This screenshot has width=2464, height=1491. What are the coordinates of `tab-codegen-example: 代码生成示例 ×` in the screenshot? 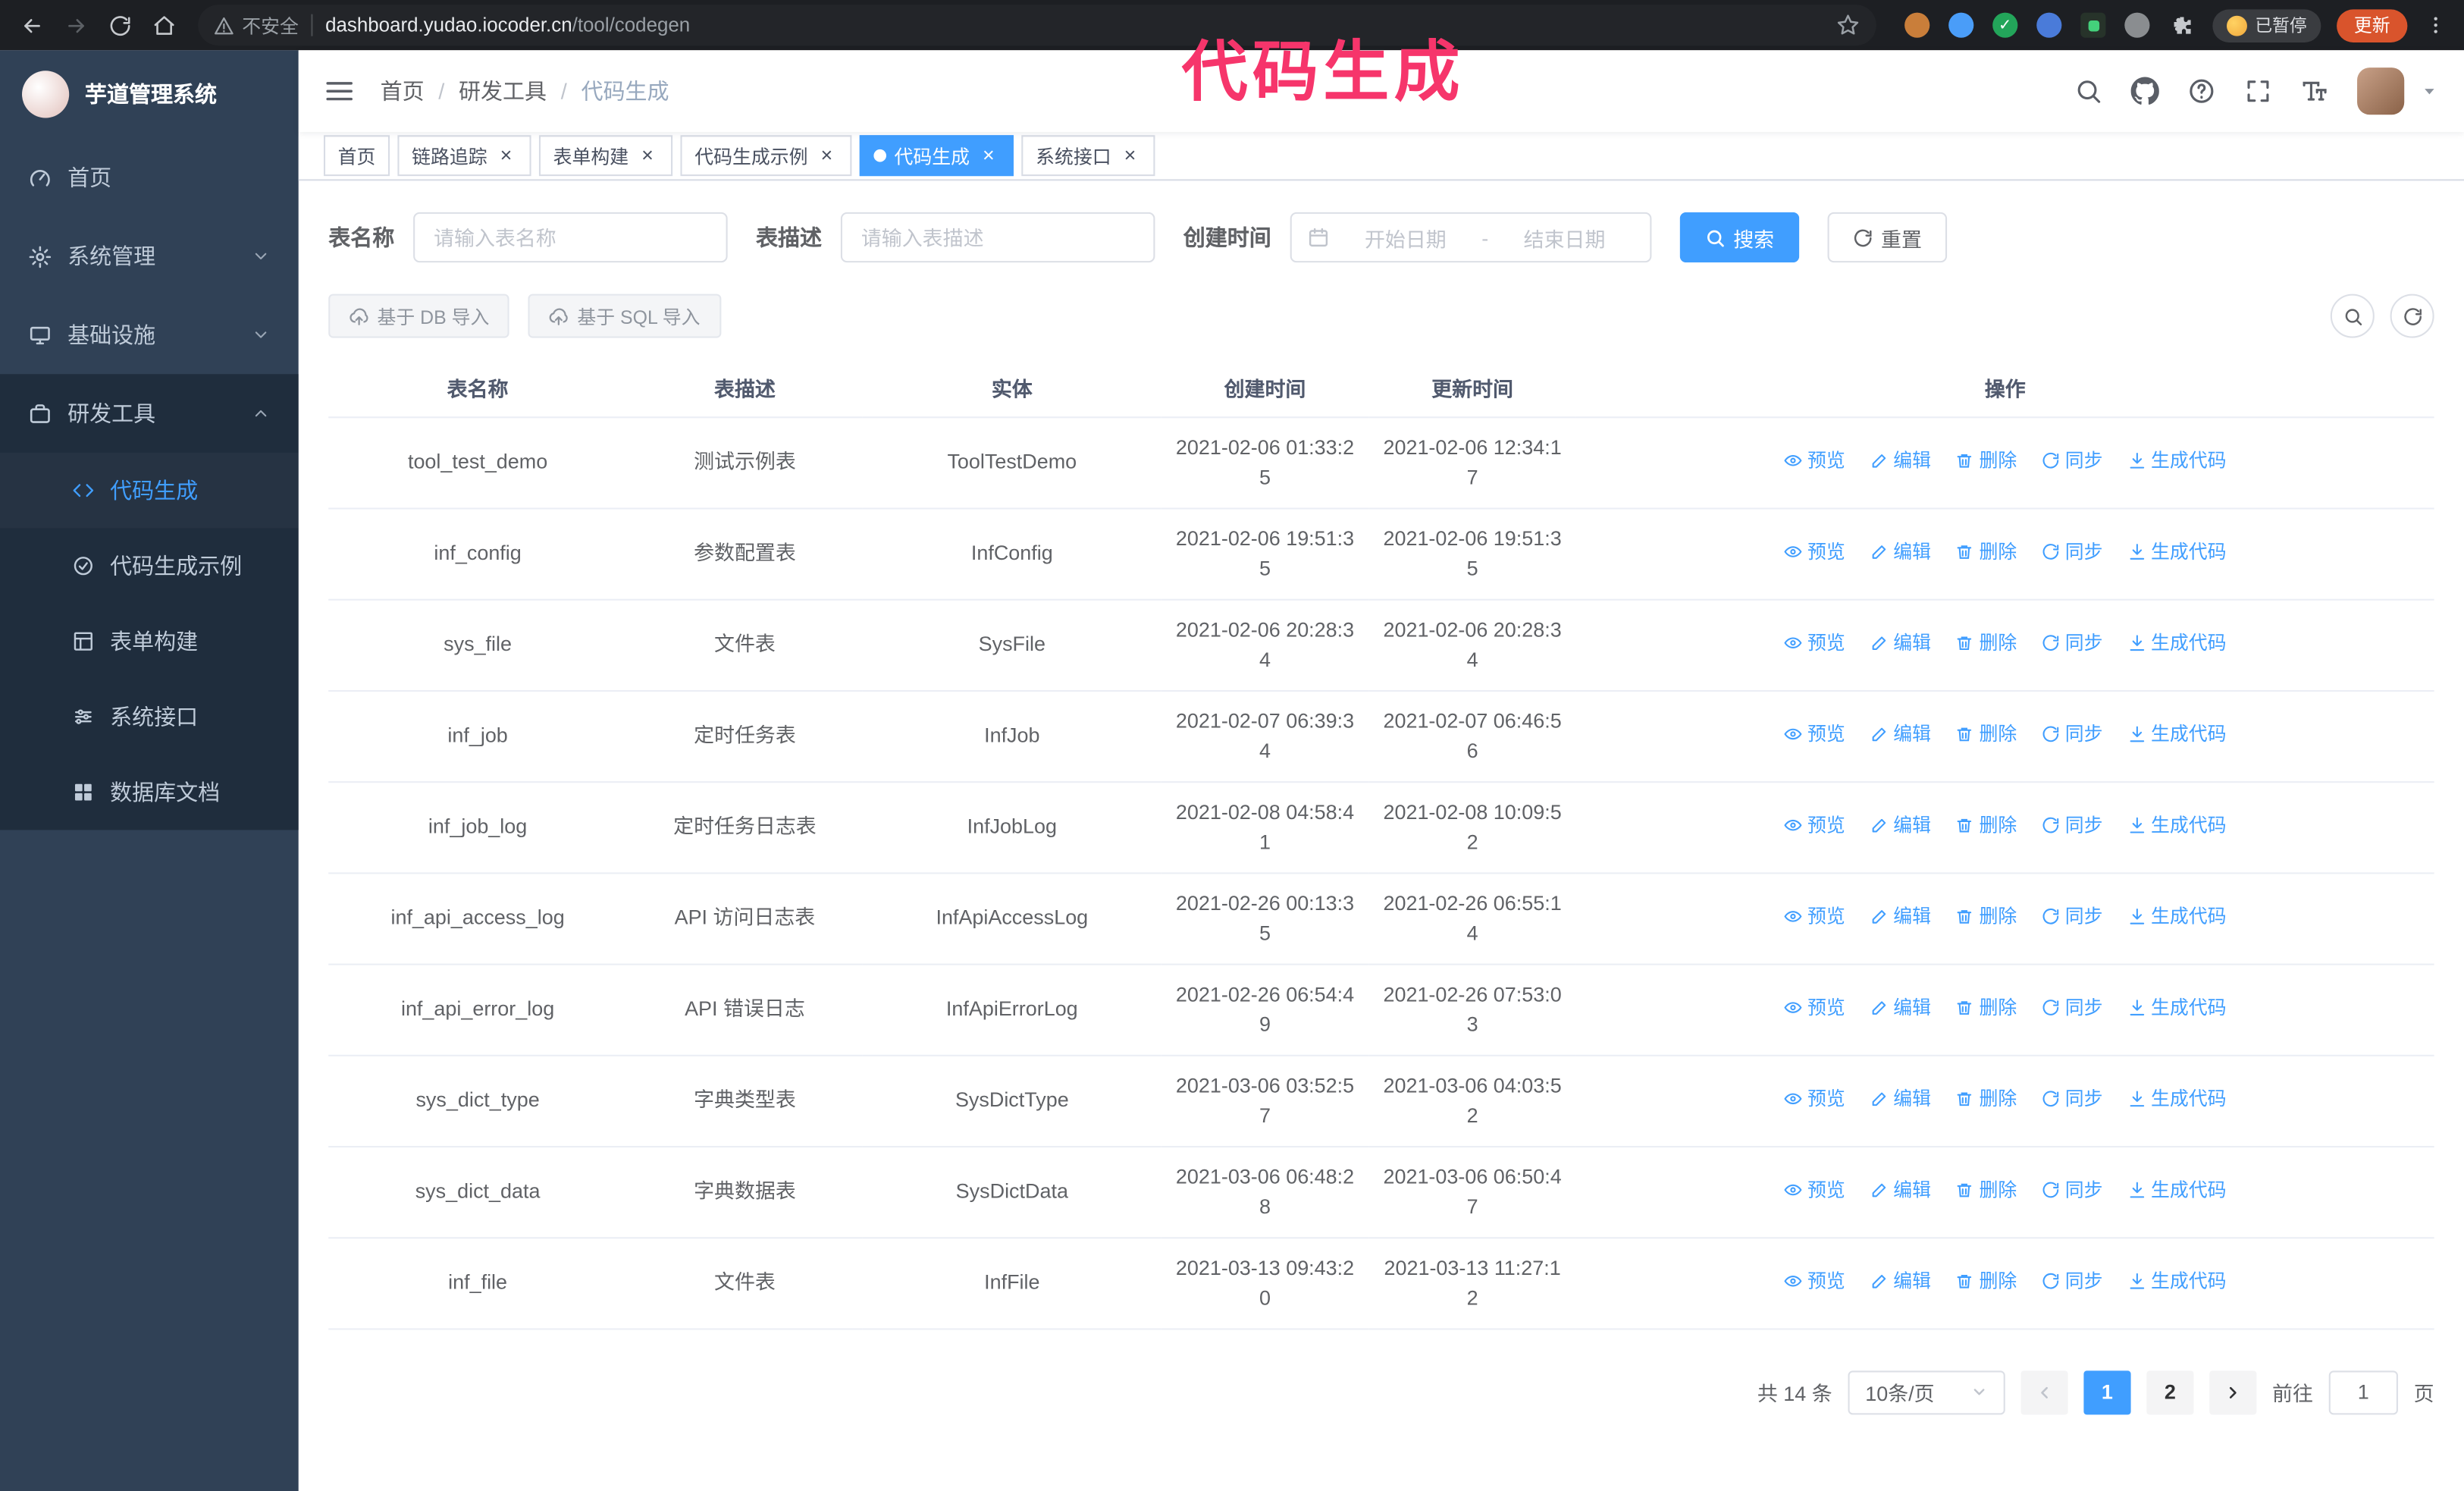 It's located at (766, 156).